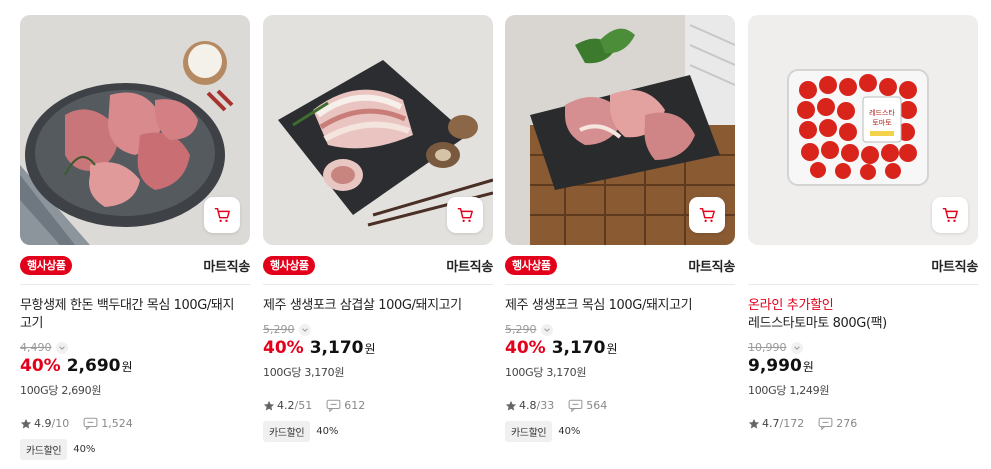 The height and width of the screenshot is (469, 991). Describe the element at coordinates (135, 306) in the screenshot. I see `product-title: 무항생제 한돈 백두대간 목심 100G/돼지` at that location.